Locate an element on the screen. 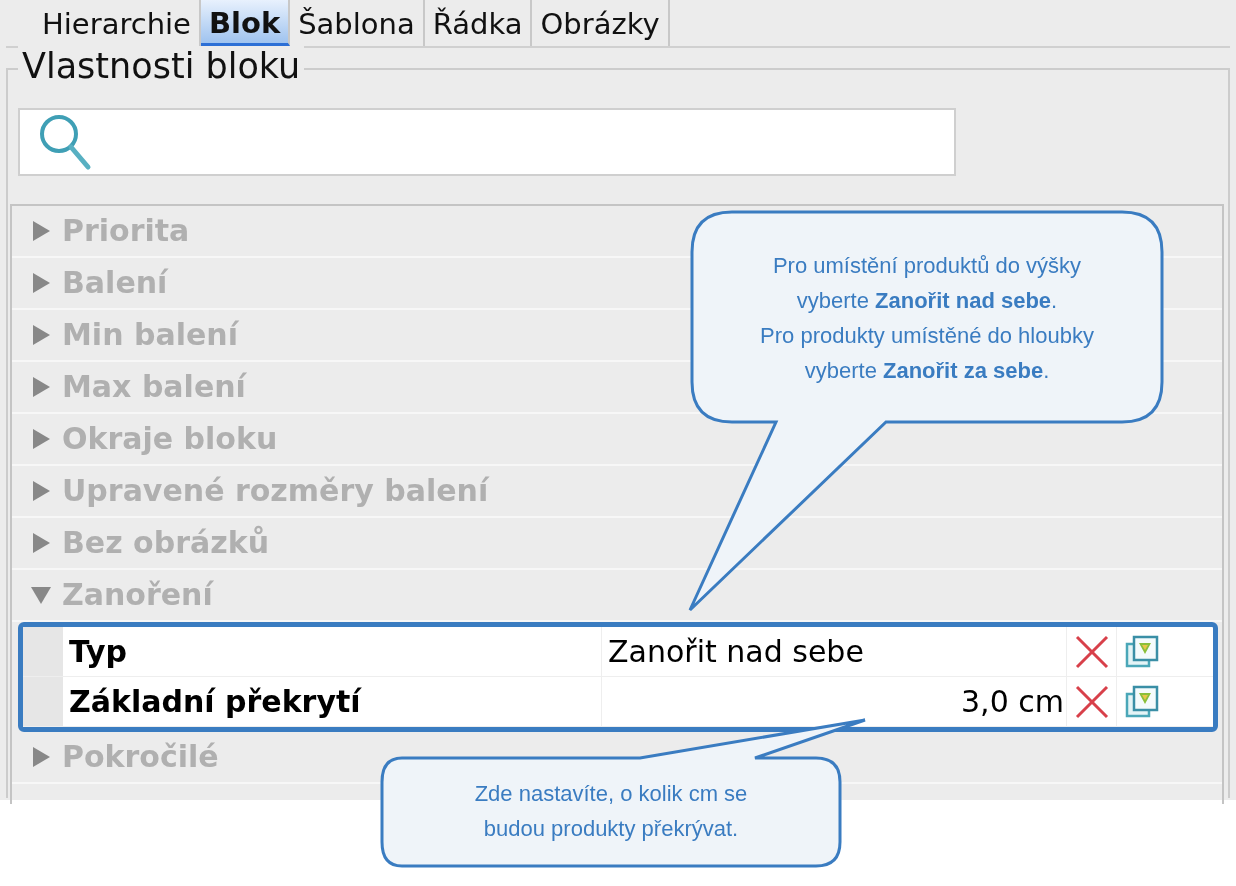 This screenshot has width=1236, height=886. group-label: Zanoření is located at coordinates (137, 595).